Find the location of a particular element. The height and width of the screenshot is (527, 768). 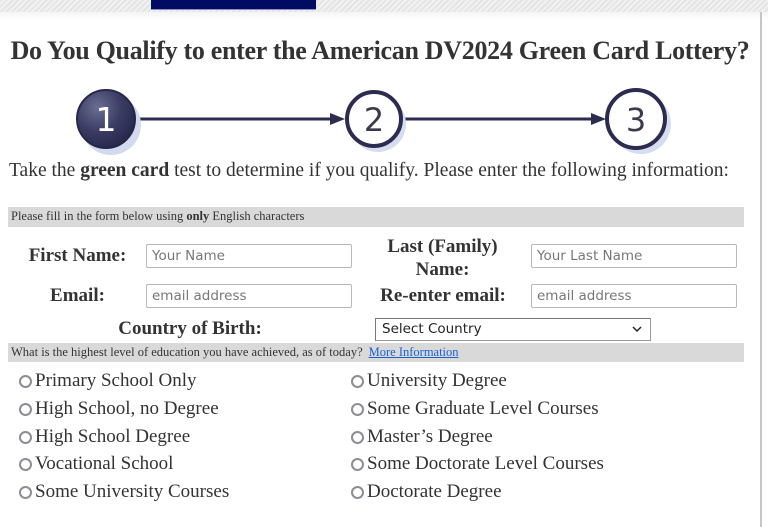

option-label: Vocational School is located at coordinates (104, 463).